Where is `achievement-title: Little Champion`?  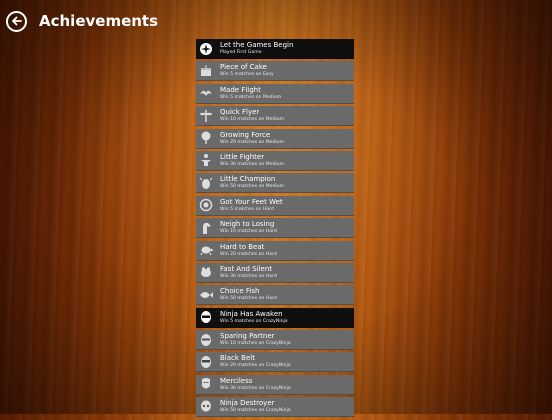 achievement-title: Little Champion is located at coordinates (248, 179).